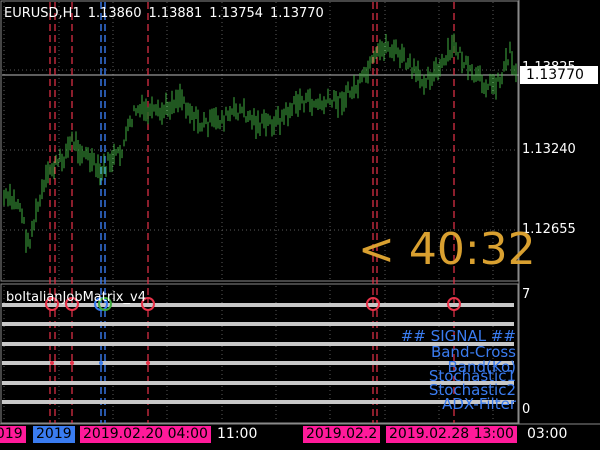 The image size is (600, 450). Describe the element at coordinates (451, 434) in the screenshot. I see `time-axis-label: 2019.02.28 13:00` at that location.